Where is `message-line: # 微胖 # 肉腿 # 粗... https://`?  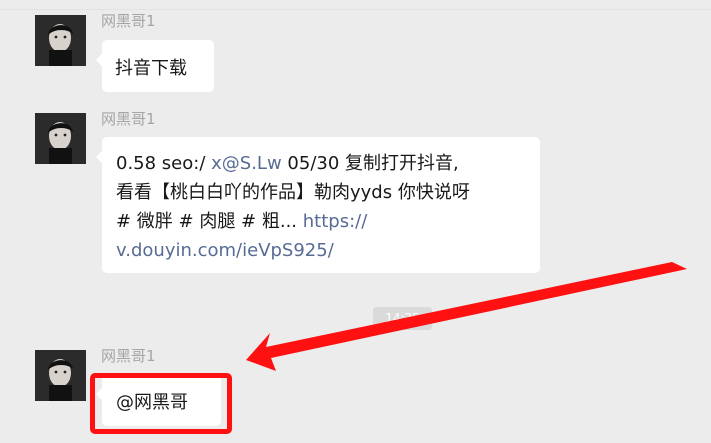
message-line: # 微胖 # 肉腿 # 粗... https:// is located at coordinates (321, 221).